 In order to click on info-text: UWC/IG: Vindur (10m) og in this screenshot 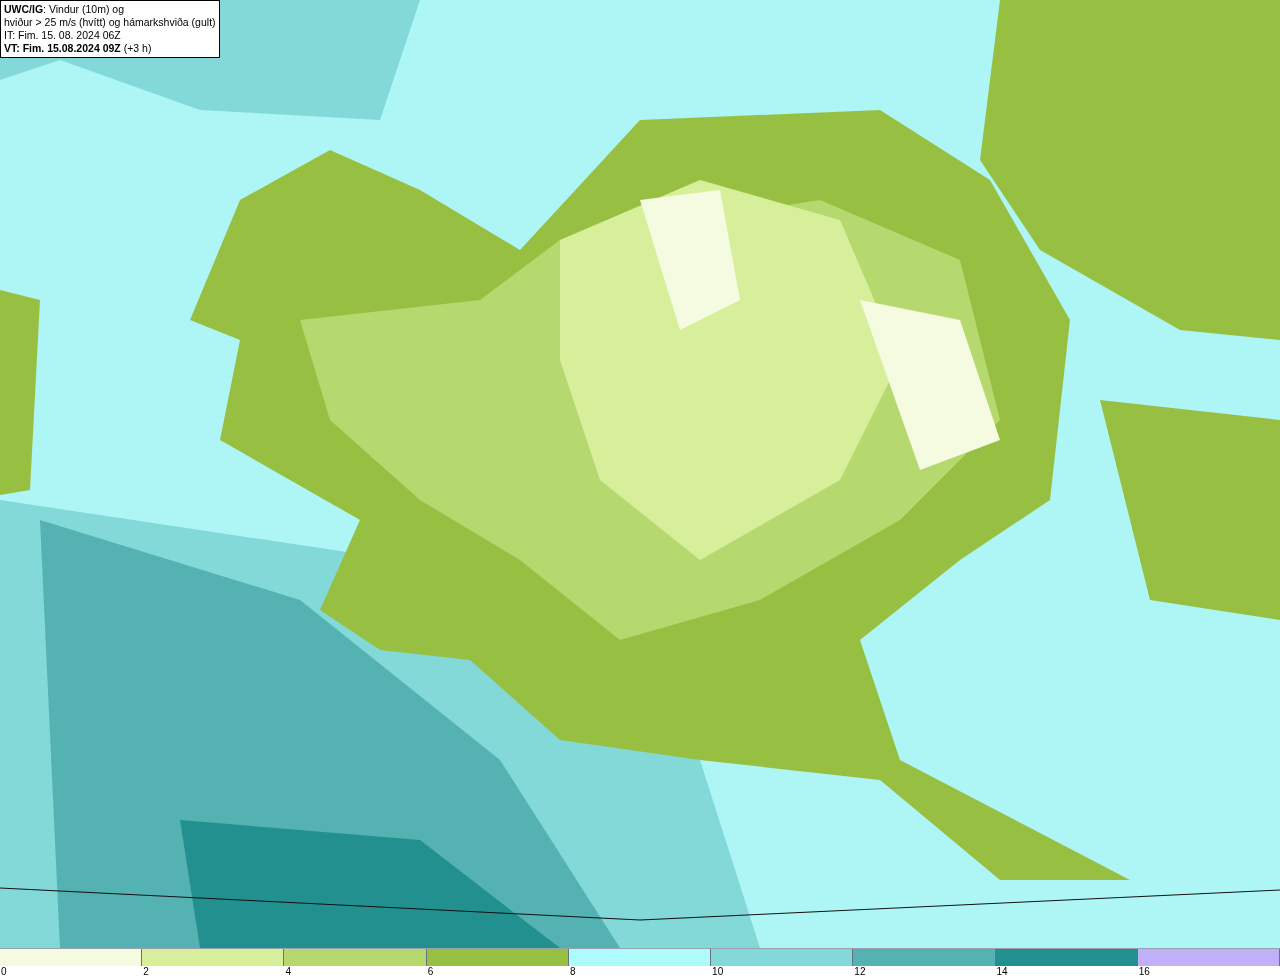, I will do `click(64, 9)`.